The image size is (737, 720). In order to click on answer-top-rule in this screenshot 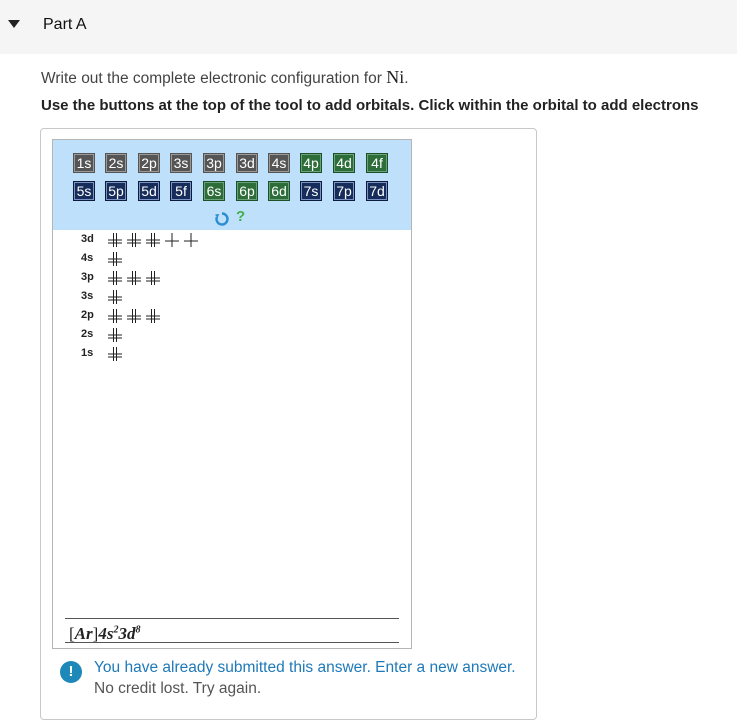, I will do `click(232, 618)`.